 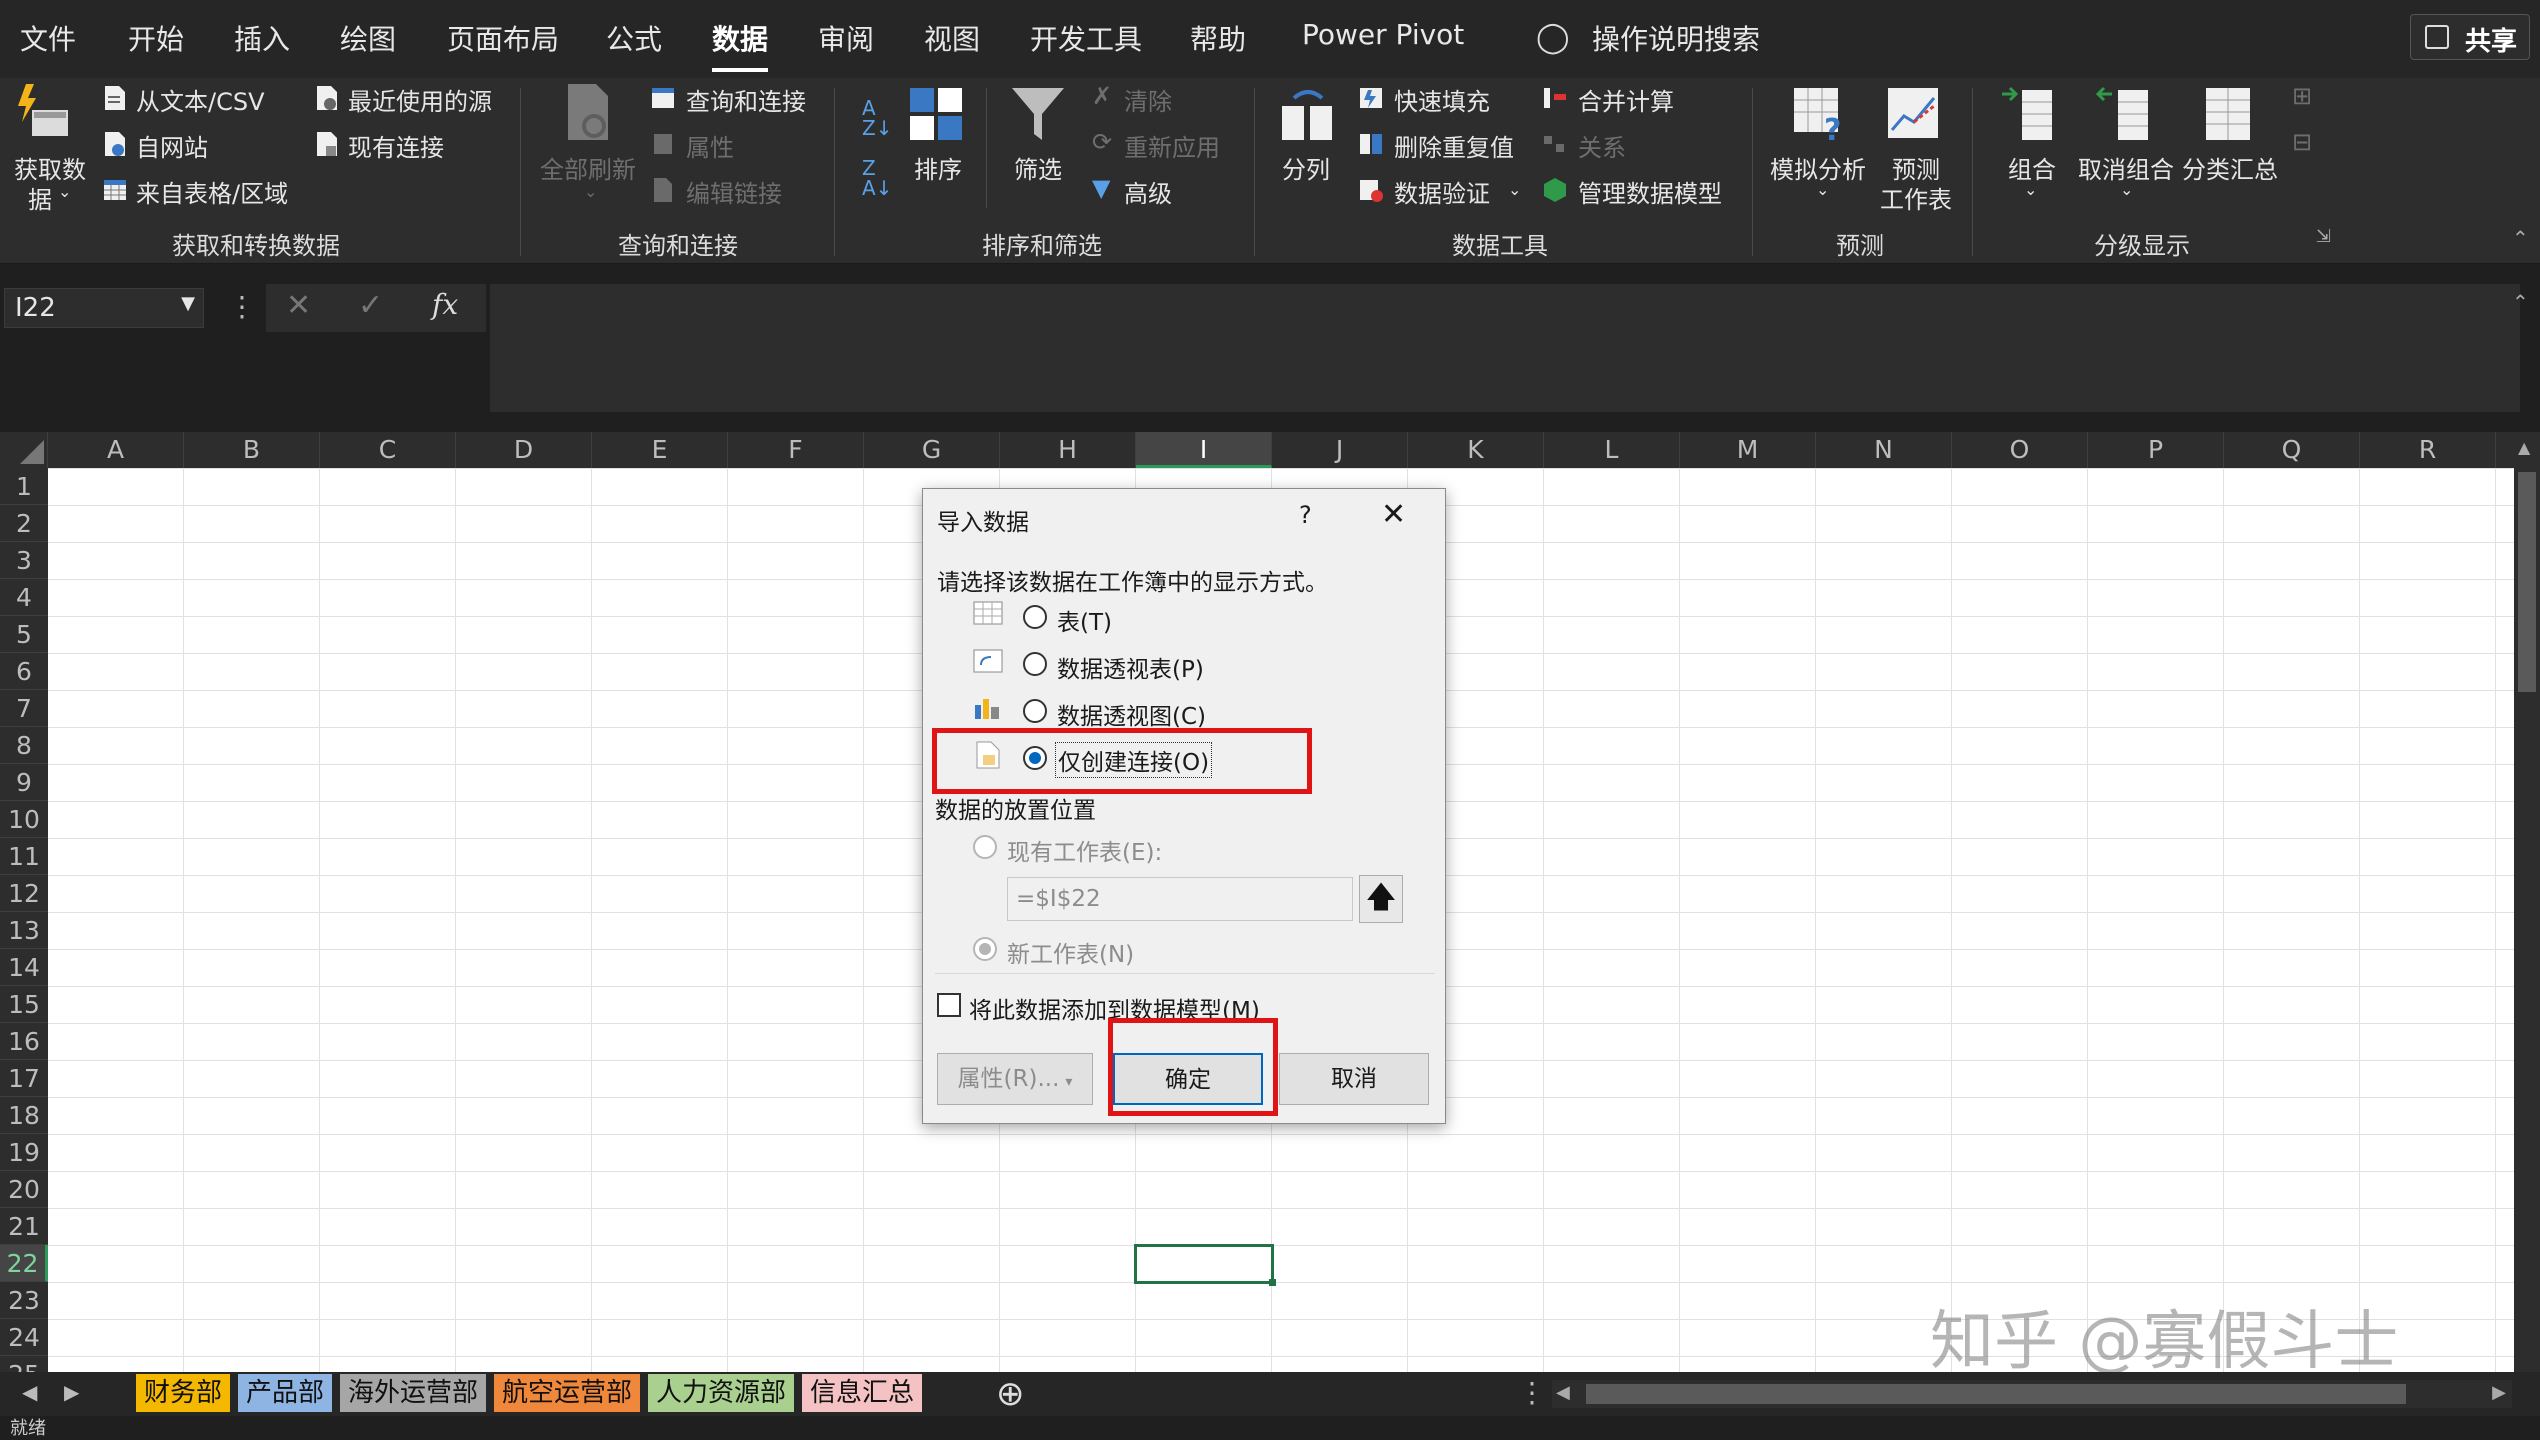 What do you see at coordinates (445, 304) in the screenshot?
I see `insert-function-icon: fx` at bounding box center [445, 304].